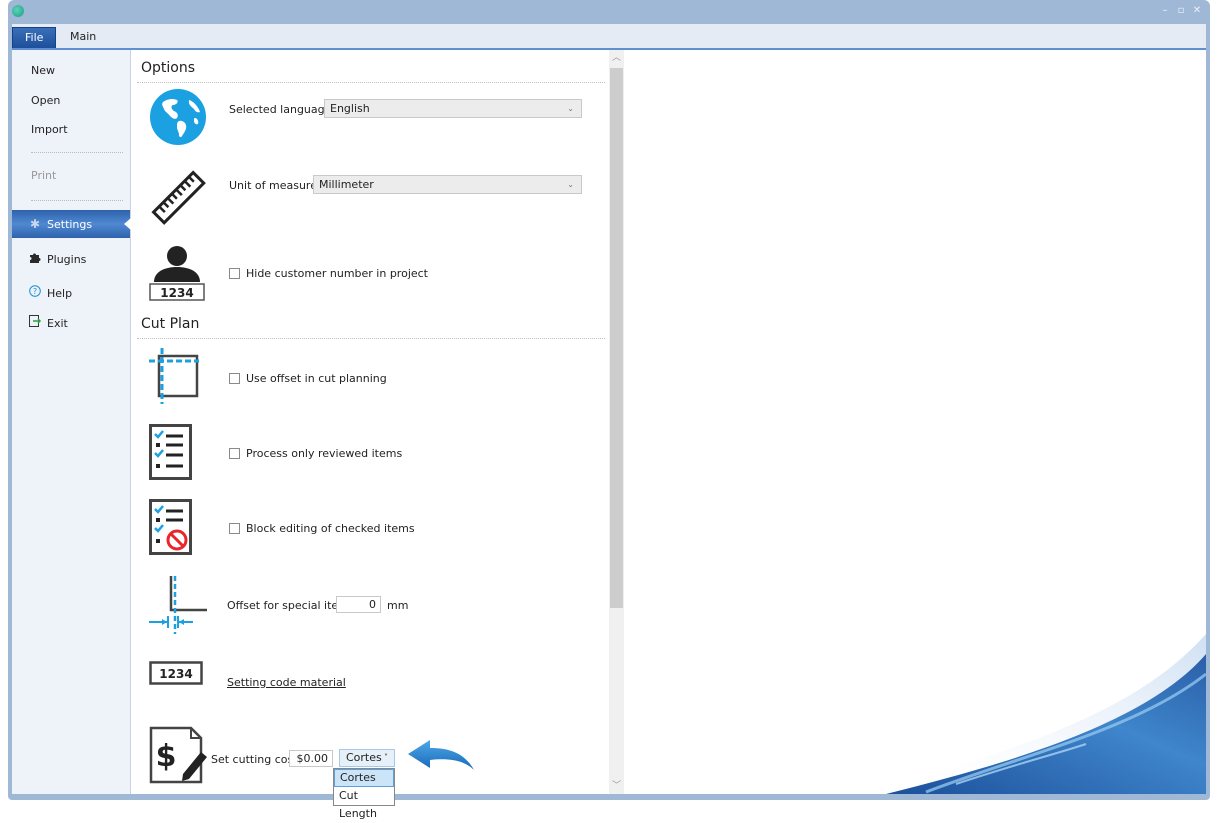  I want to click on setting-code-material-link: Setting code material, so click(286, 682).